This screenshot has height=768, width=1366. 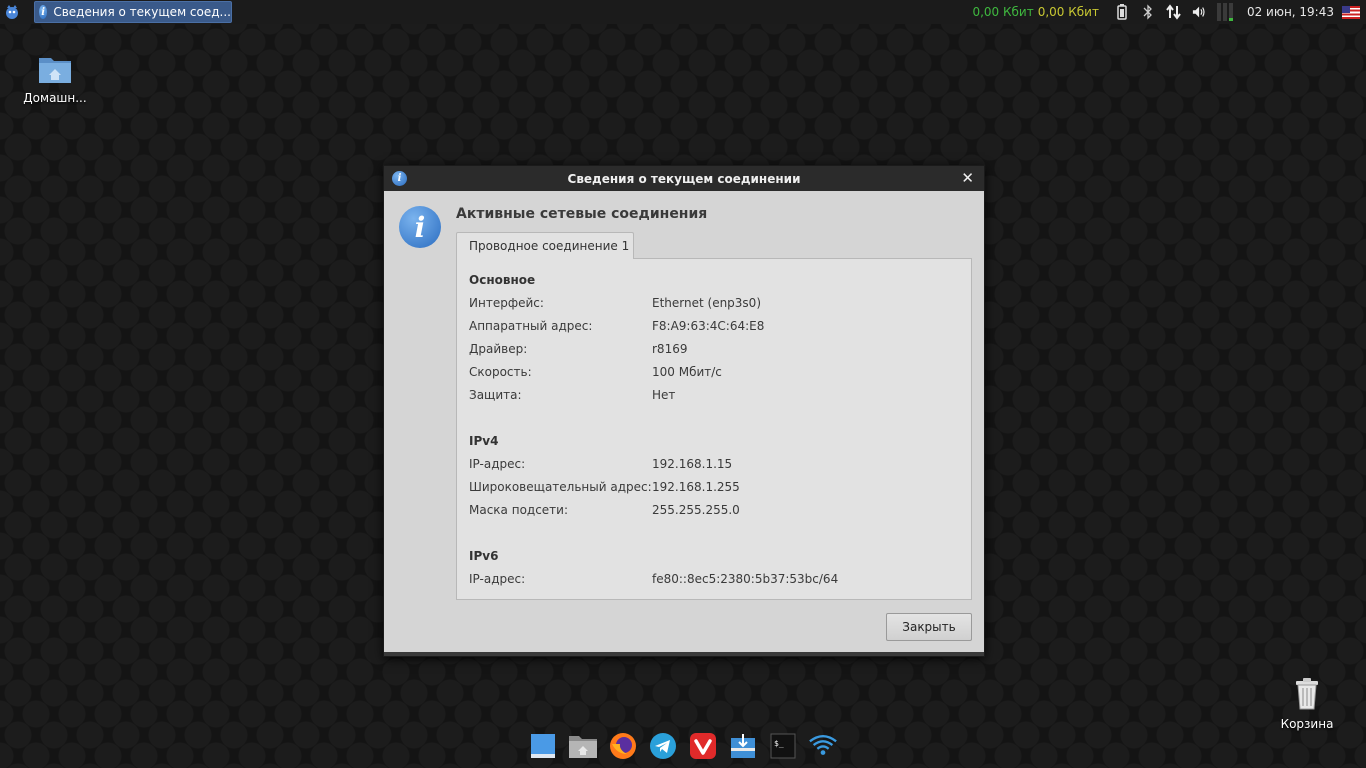 What do you see at coordinates (696, 487) in the screenshot?
I see `row-value: 192.168.1.255` at bounding box center [696, 487].